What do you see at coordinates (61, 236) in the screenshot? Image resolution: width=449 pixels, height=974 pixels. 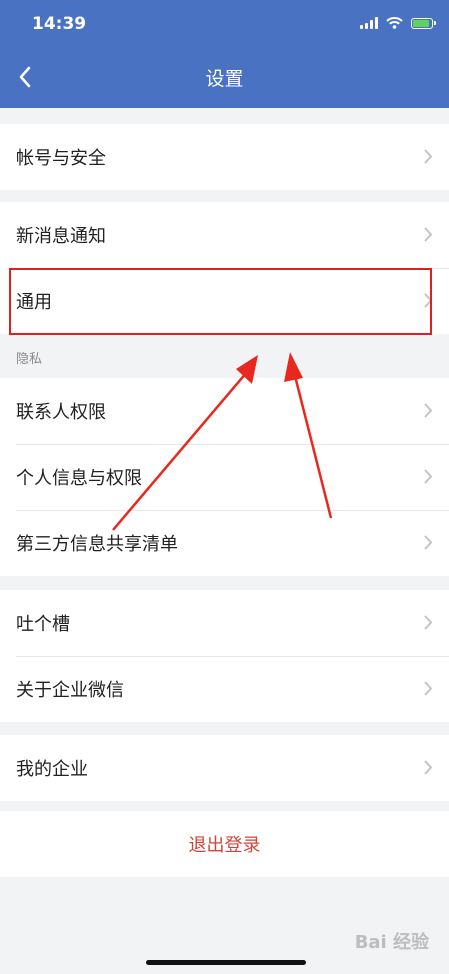 I see `settings-item-label: 新消息通知` at bounding box center [61, 236].